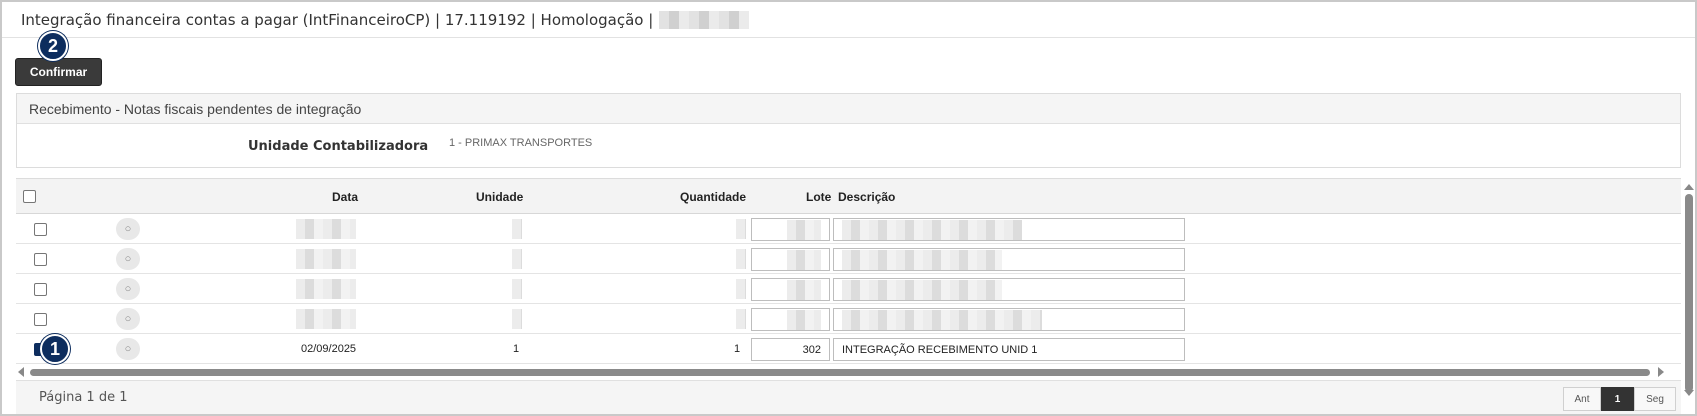  Describe the element at coordinates (499, 197) in the screenshot. I see `column-header-unidade: Unidade` at that location.